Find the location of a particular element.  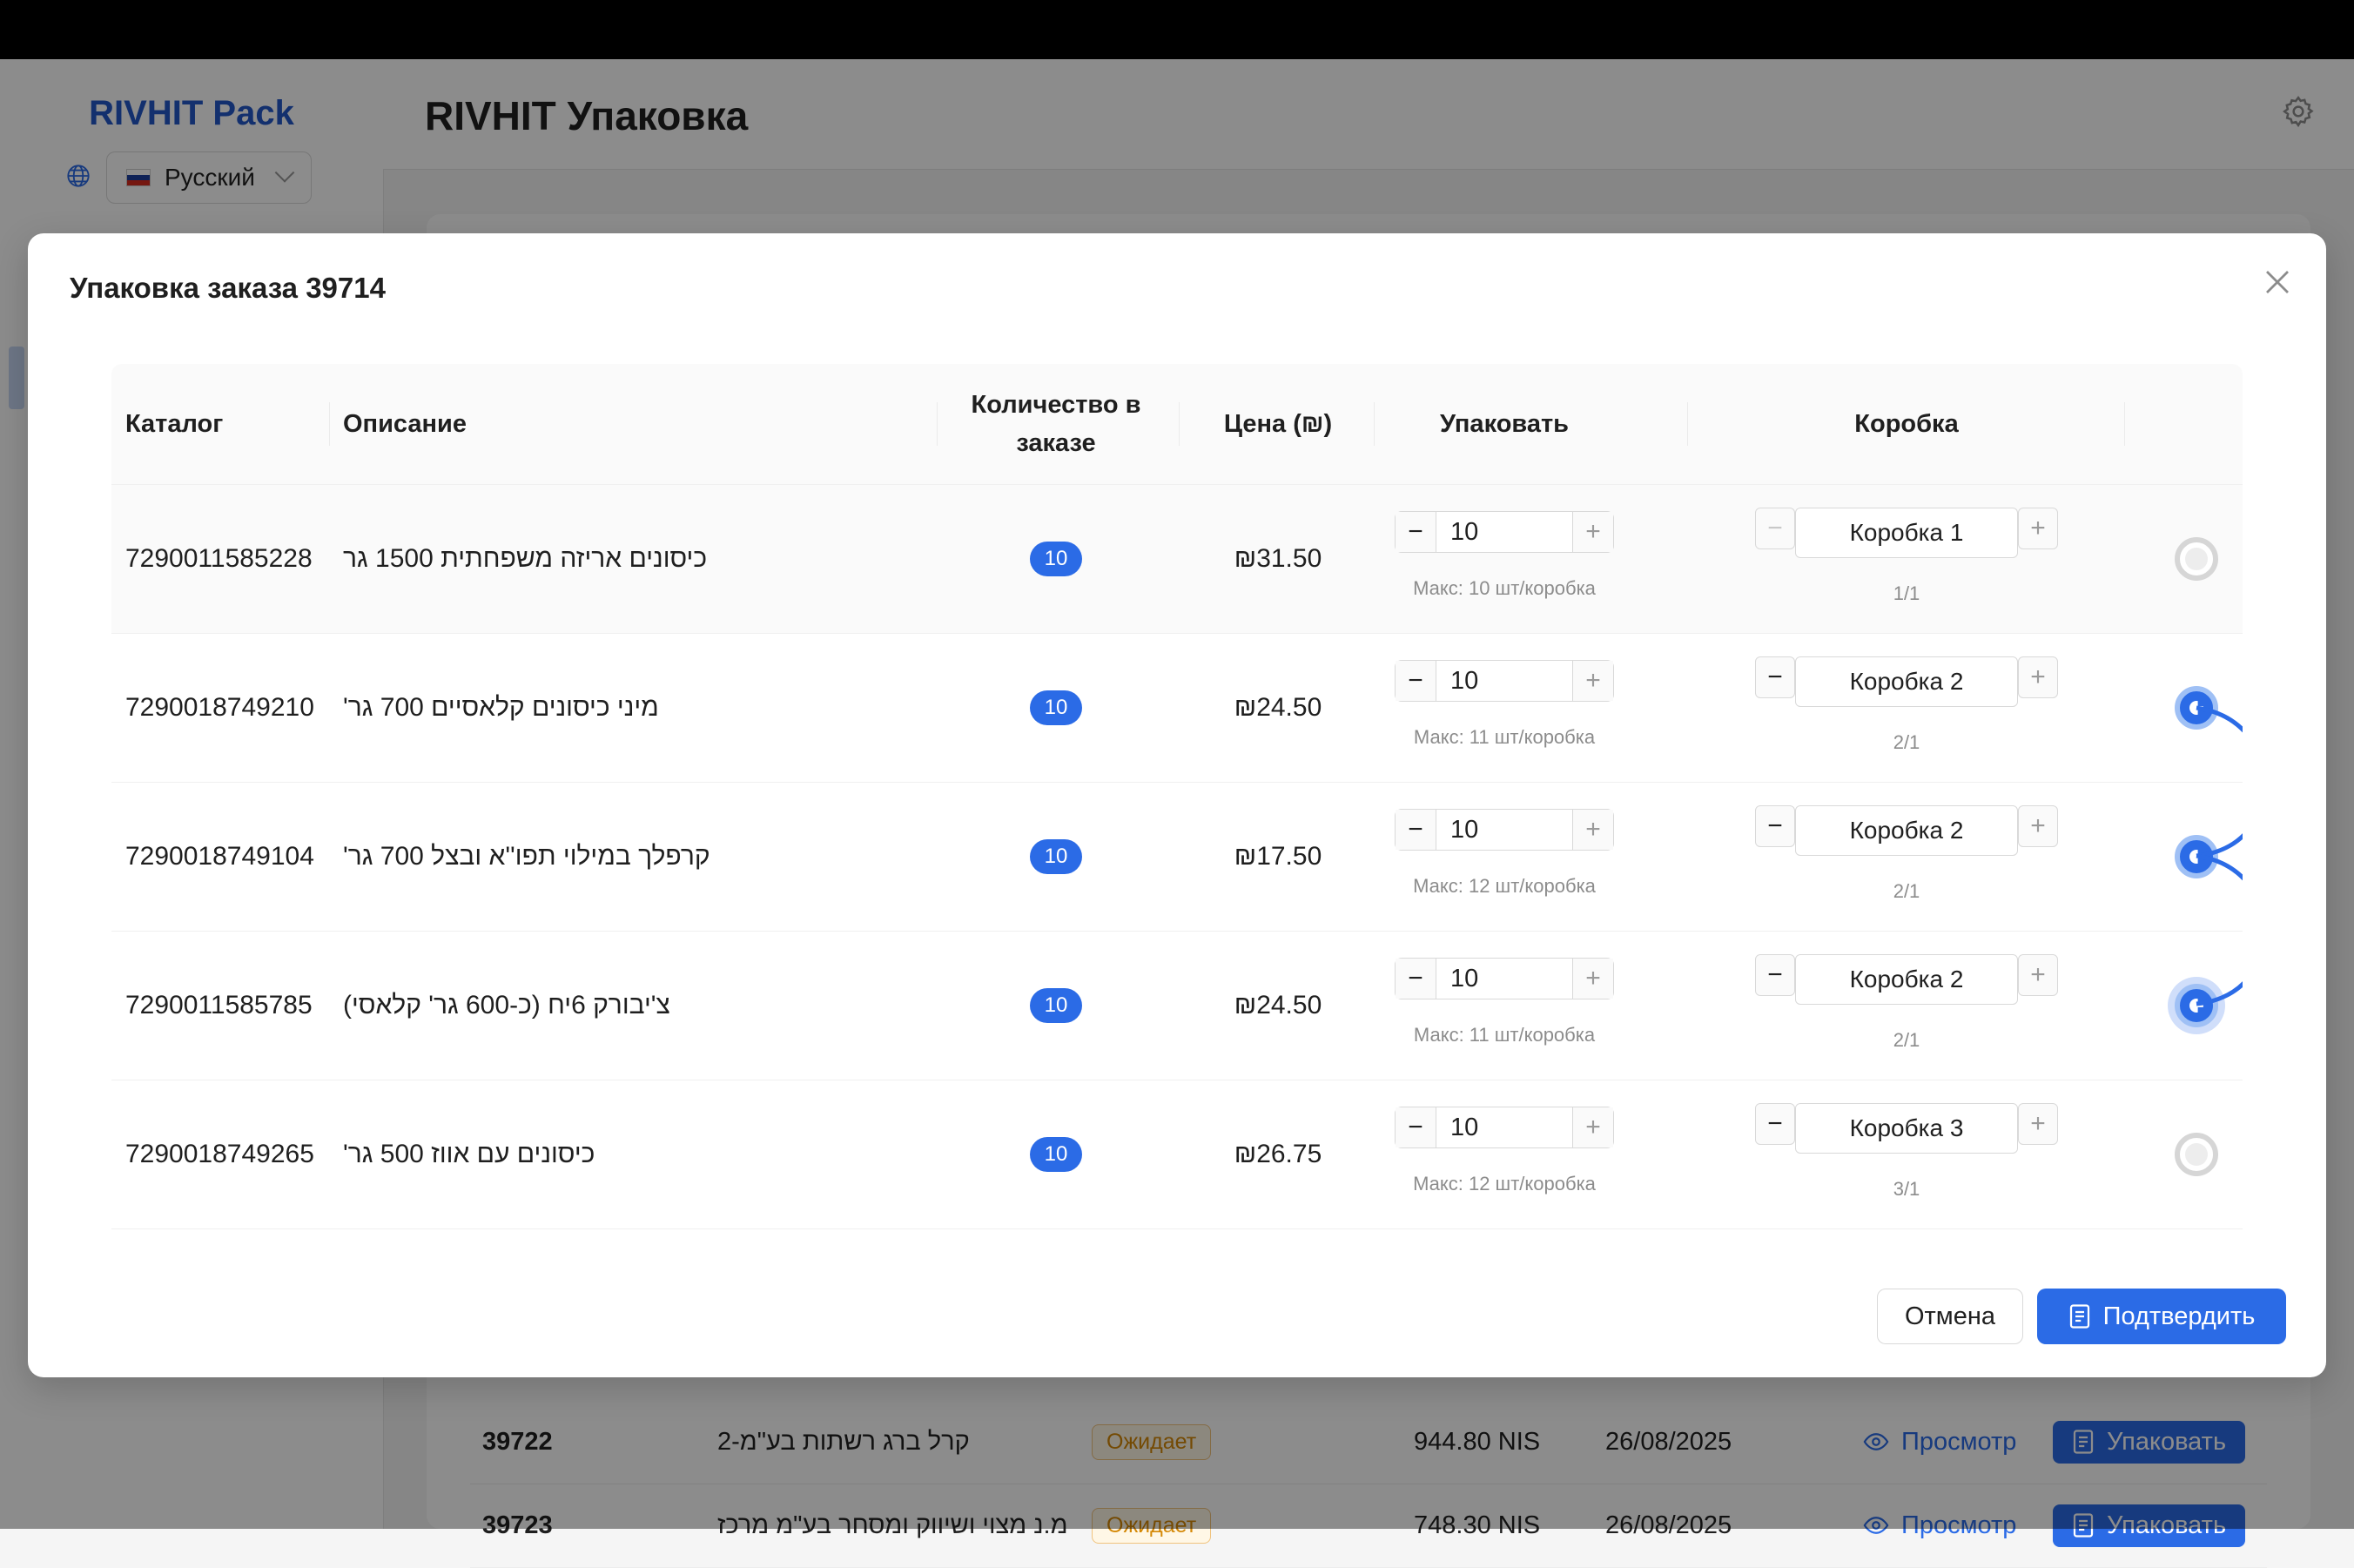

column-header-description: Описание is located at coordinates (405, 424).